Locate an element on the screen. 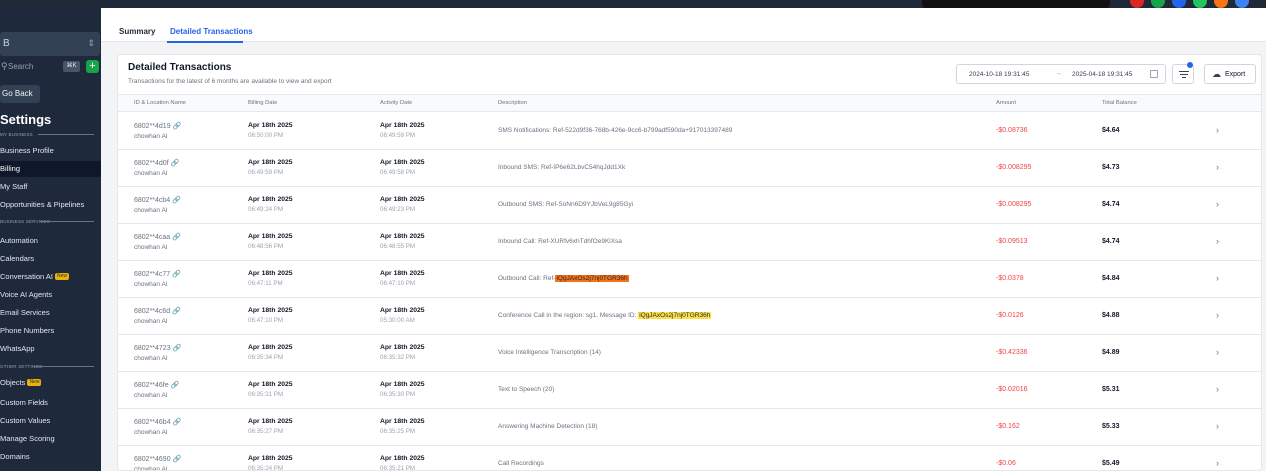 The height and width of the screenshot is (471, 1266). transaction-id: 6802**46b4 🔗 is located at coordinates (157, 422).